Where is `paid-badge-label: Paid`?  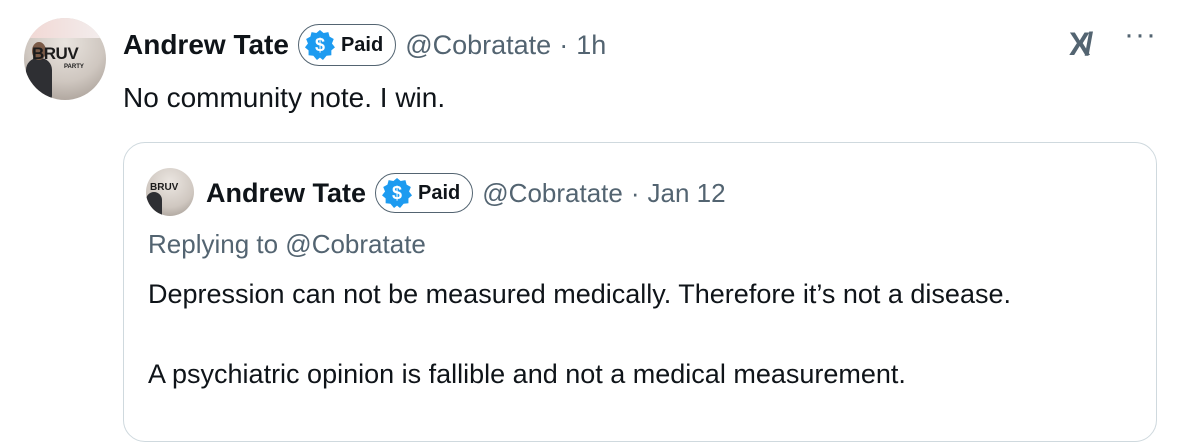
paid-badge-label: Paid is located at coordinates (362, 44).